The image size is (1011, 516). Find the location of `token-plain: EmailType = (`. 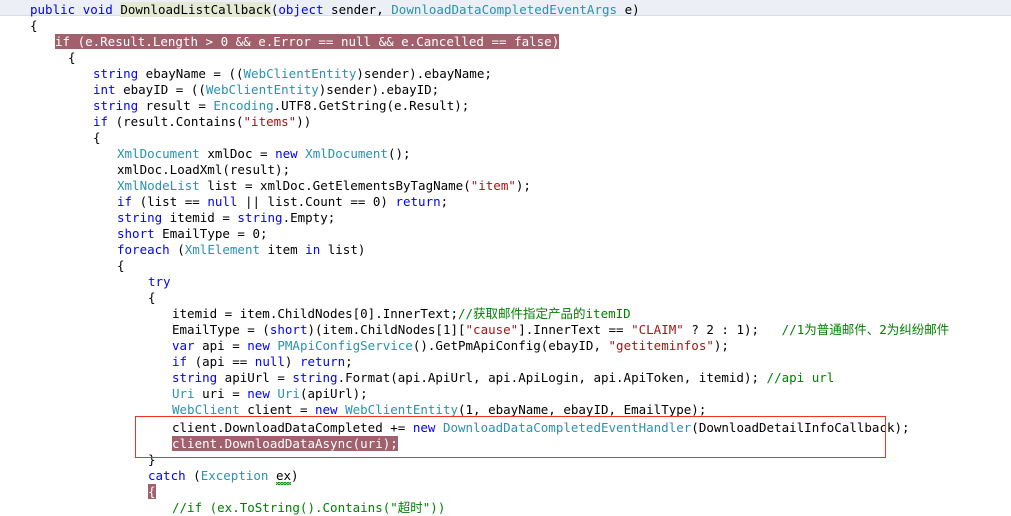

token-plain: EmailType = ( is located at coordinates (221, 329).